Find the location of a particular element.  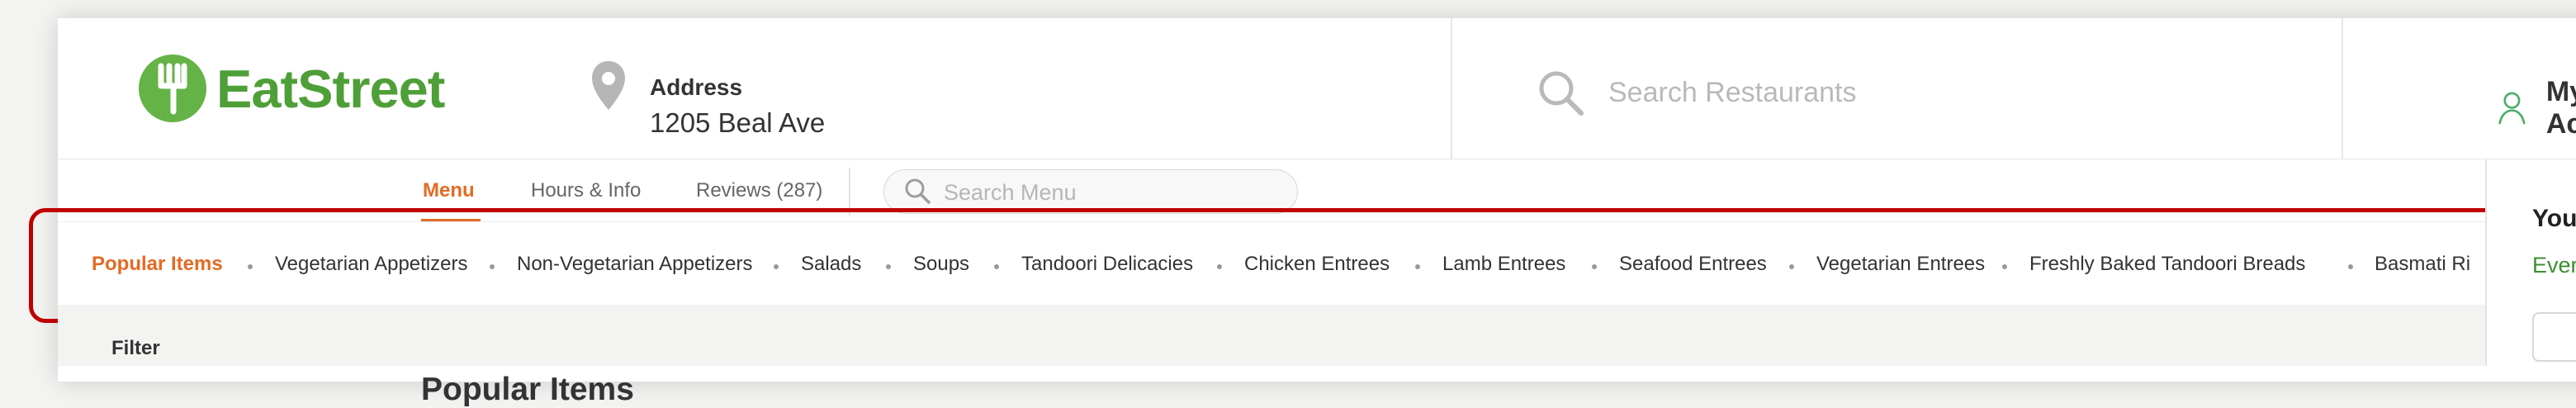

header-divider-search is located at coordinates (1451, 88).